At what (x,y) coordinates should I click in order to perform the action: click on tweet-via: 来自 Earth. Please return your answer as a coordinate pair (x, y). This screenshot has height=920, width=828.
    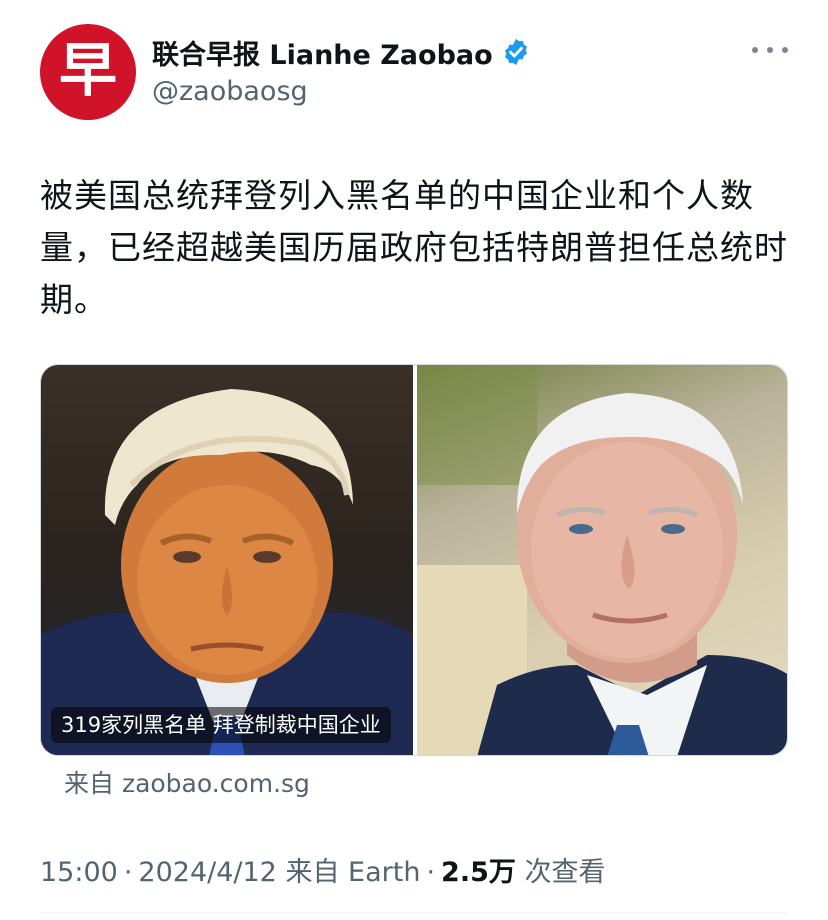
    Looking at the image, I should click on (353, 872).